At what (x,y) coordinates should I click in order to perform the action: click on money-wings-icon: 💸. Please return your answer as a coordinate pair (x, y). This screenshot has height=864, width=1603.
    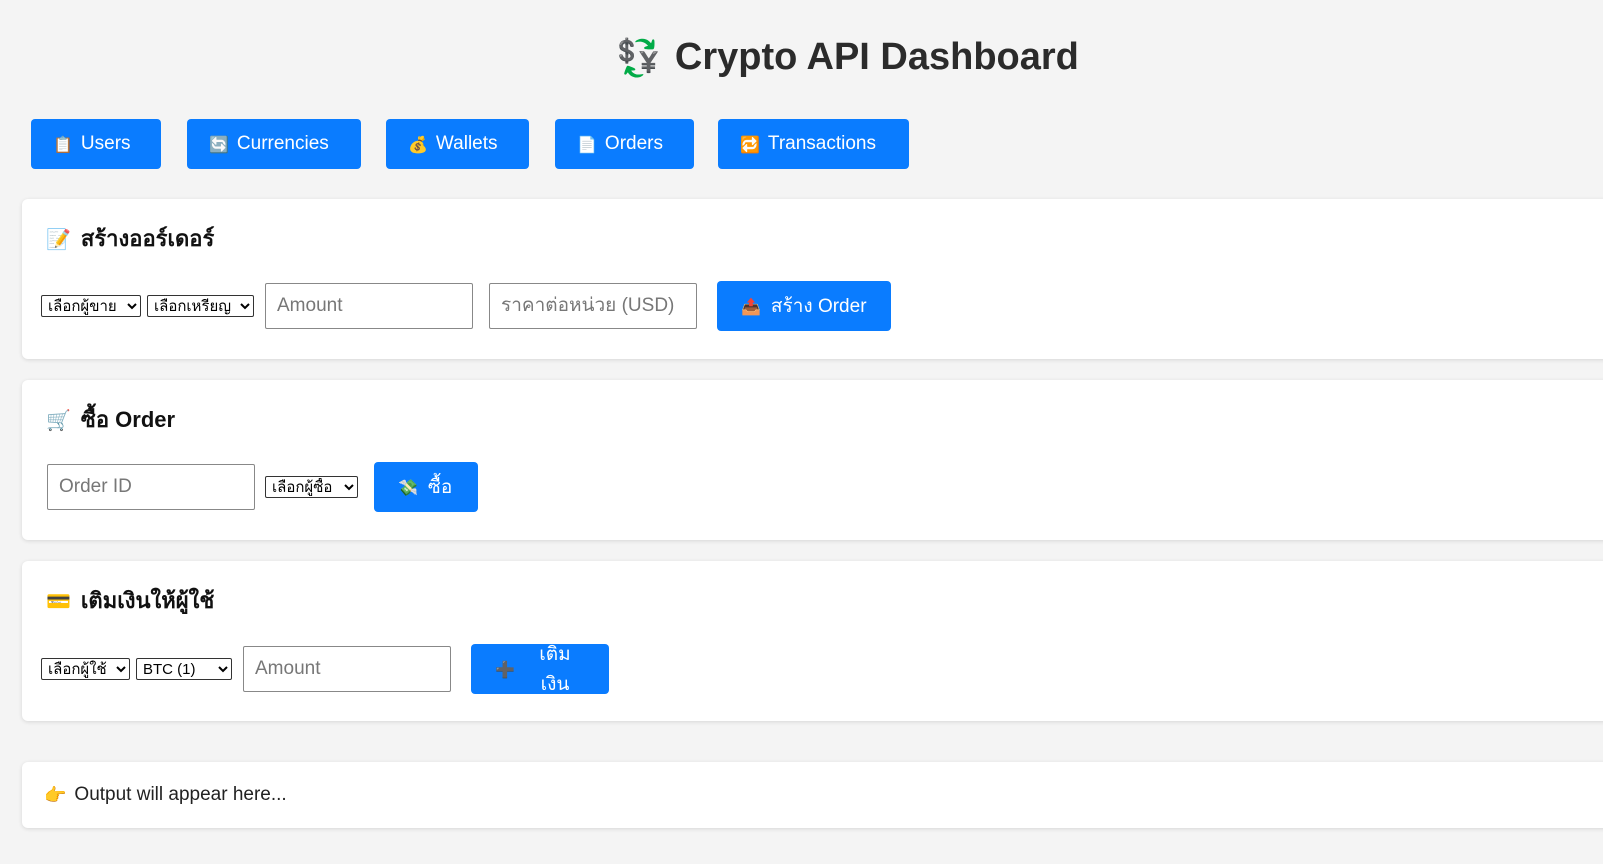
    Looking at the image, I should click on (408, 487).